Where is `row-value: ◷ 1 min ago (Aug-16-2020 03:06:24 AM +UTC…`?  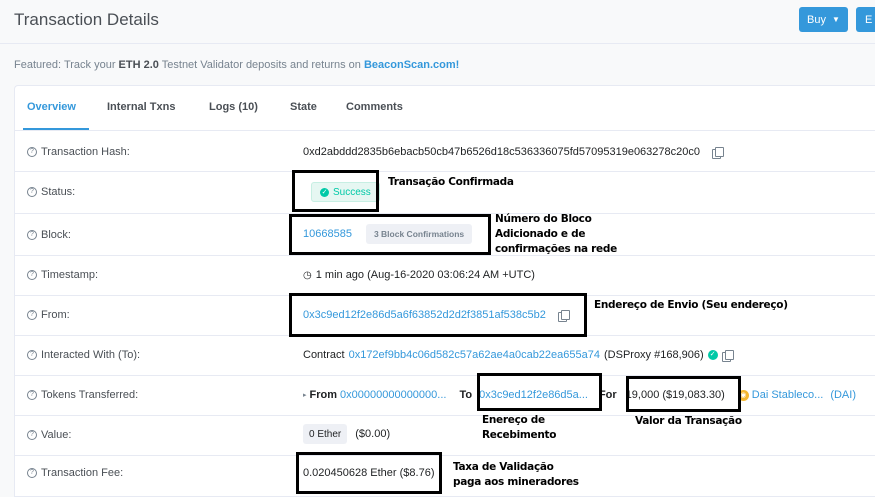 row-value: ◷ 1 min ago (Aug-16-2020 03:06:24 AM +UTC… is located at coordinates (419, 275).